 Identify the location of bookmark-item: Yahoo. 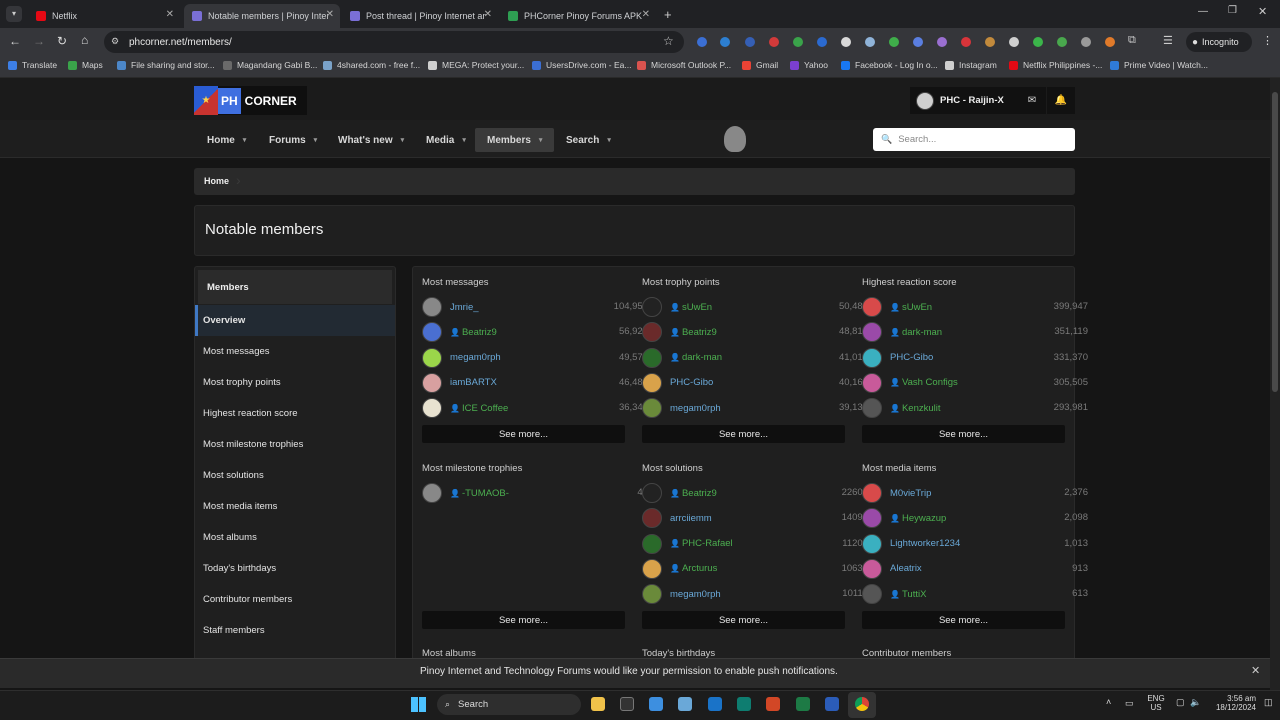
(809, 65).